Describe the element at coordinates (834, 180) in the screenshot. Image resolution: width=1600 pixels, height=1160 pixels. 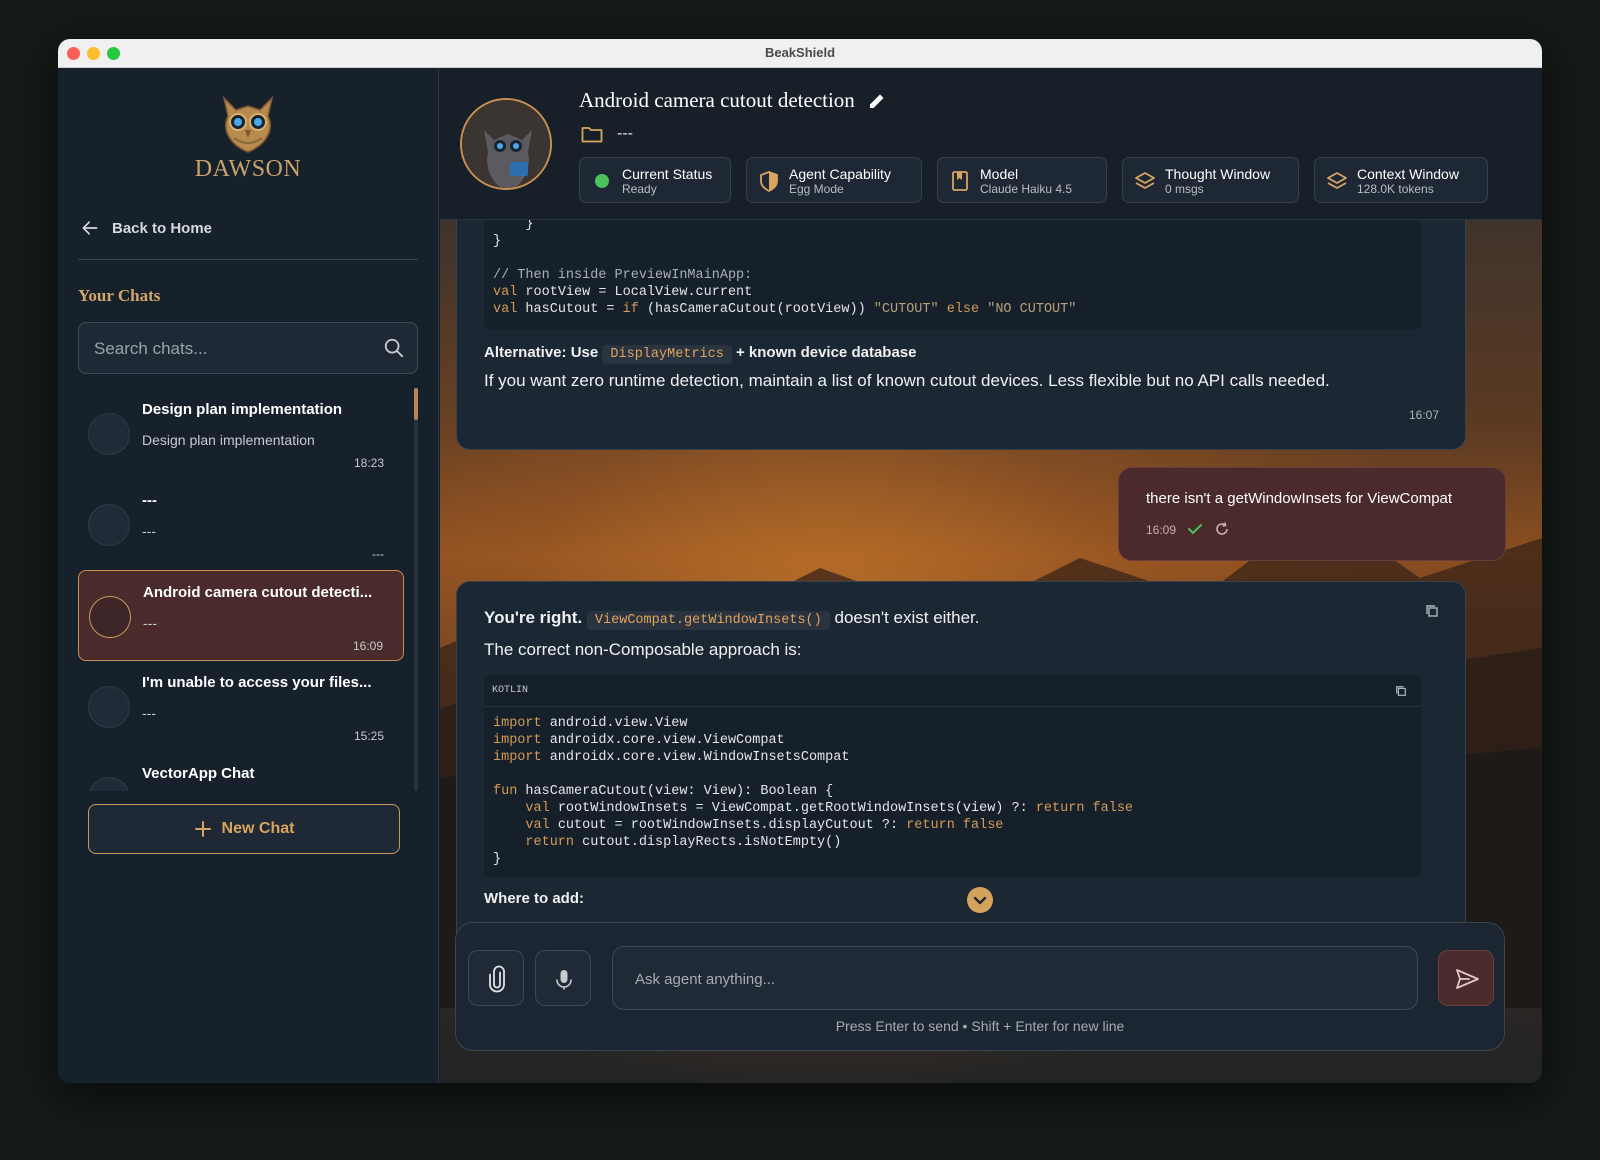
I see `stat-agent-capability: Agent Capability Egg Mode` at that location.